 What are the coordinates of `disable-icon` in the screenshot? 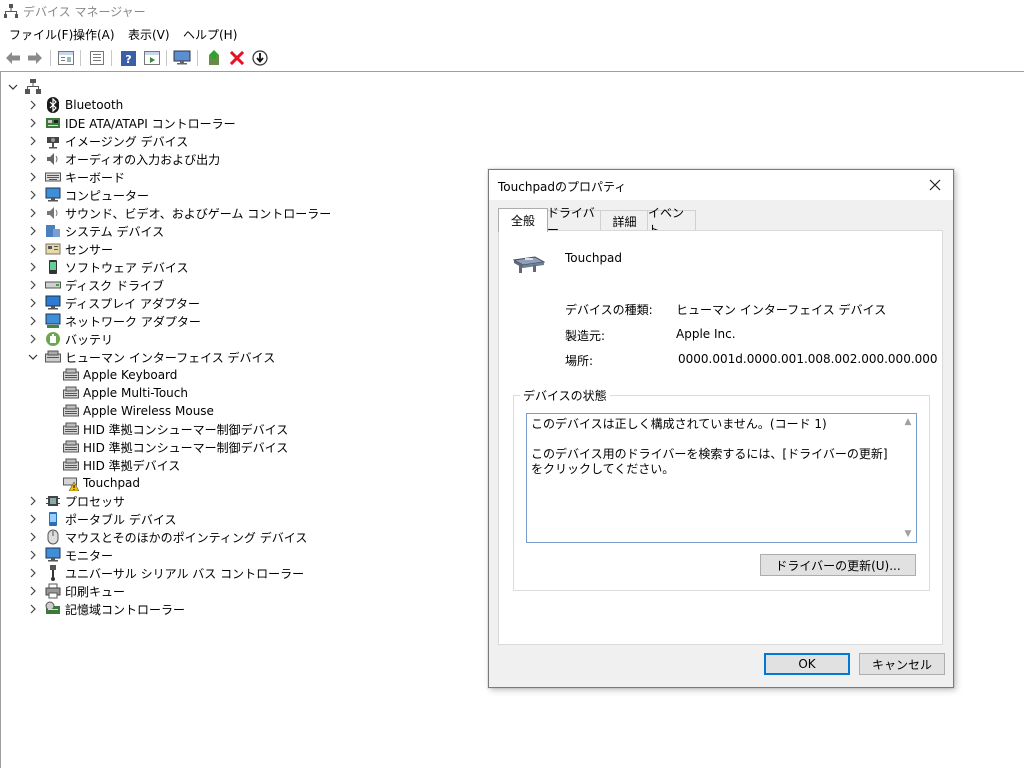 It's located at (260, 58).